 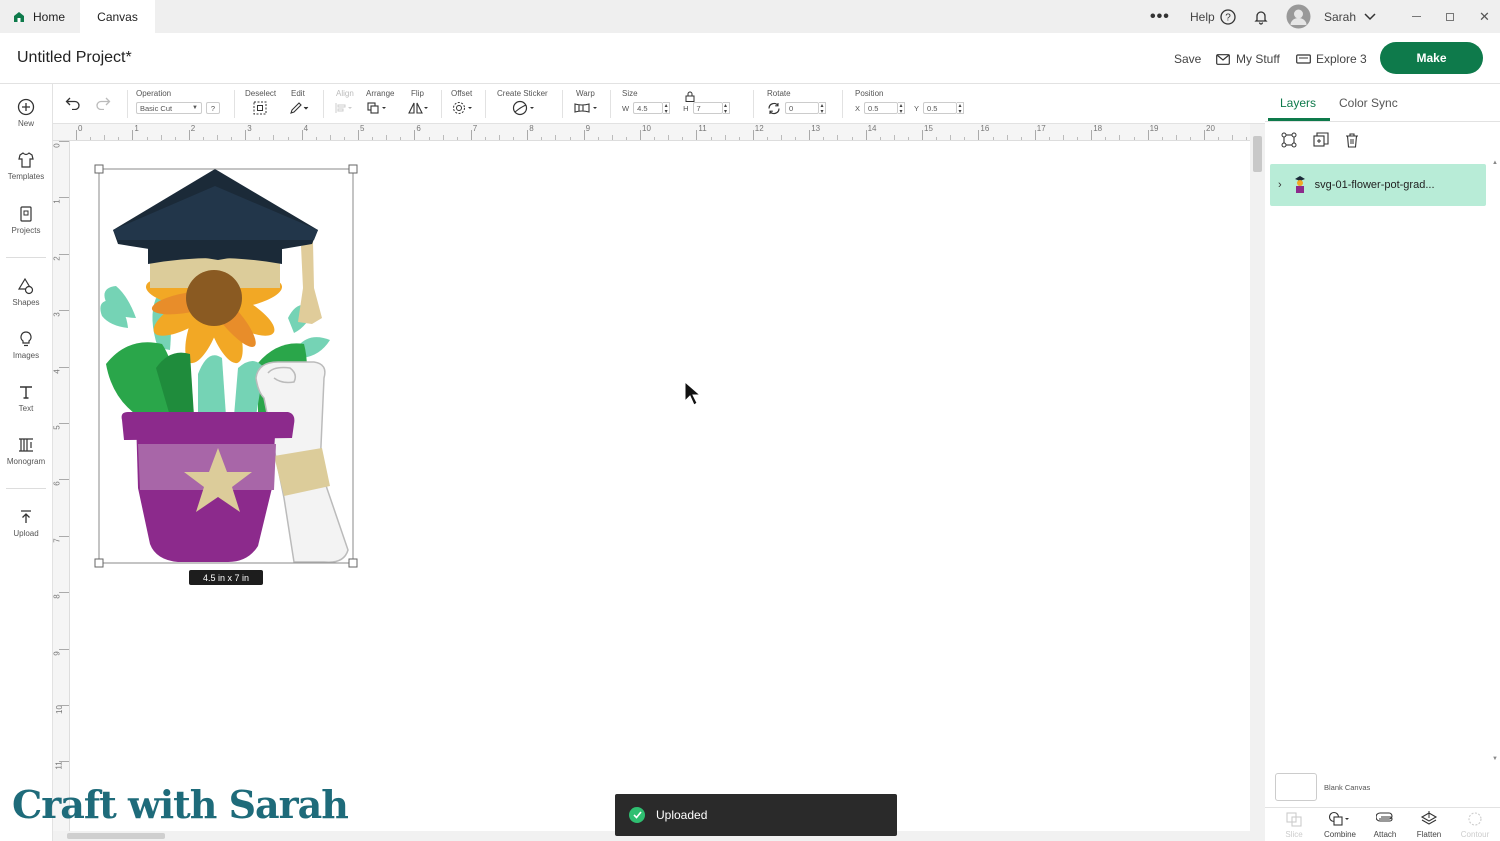 I want to click on restore-button, so click(x=1450, y=16).